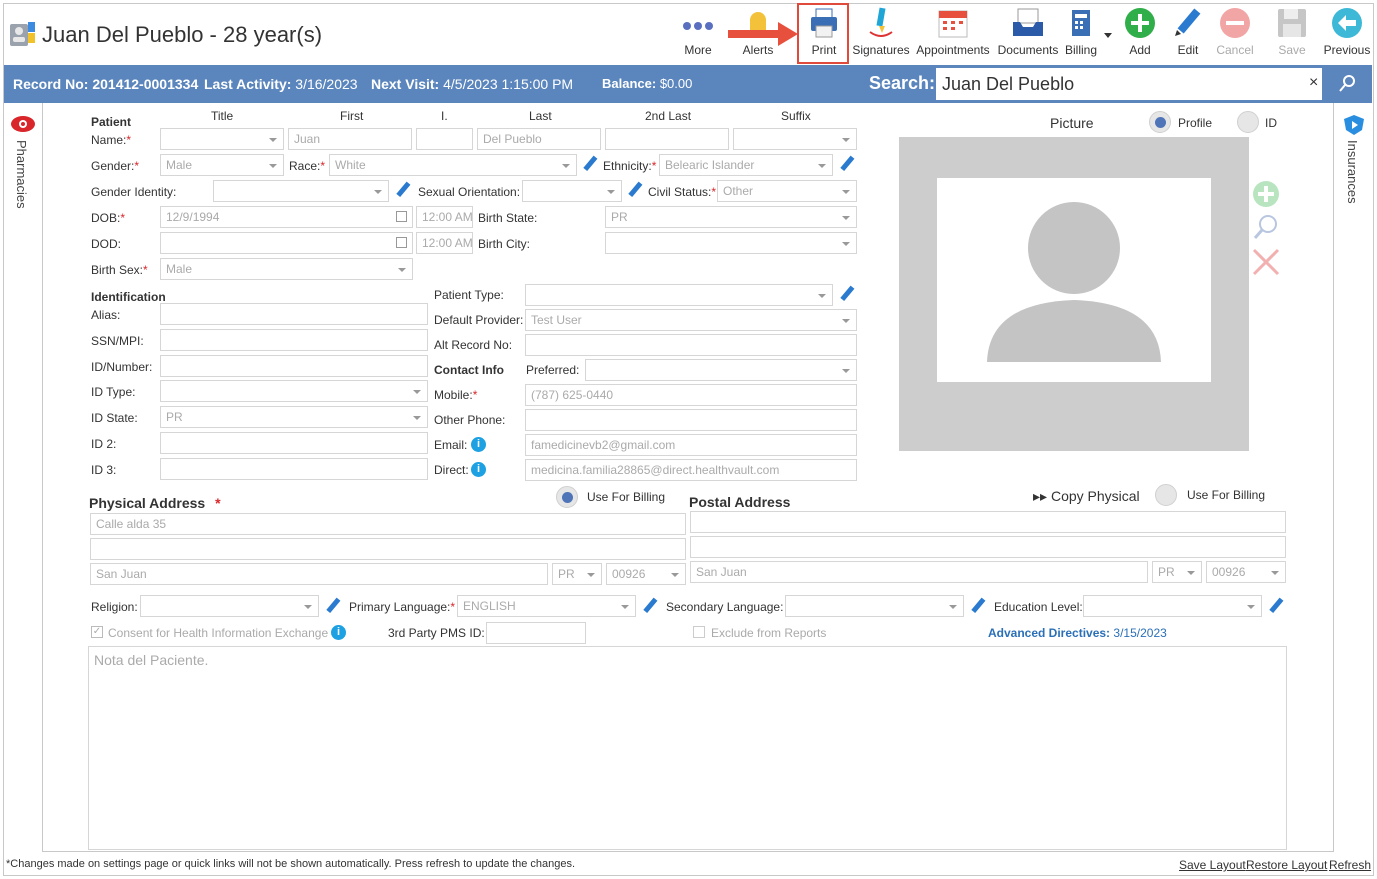  Describe the element at coordinates (1347, 84) in the screenshot. I see `search-button` at that location.